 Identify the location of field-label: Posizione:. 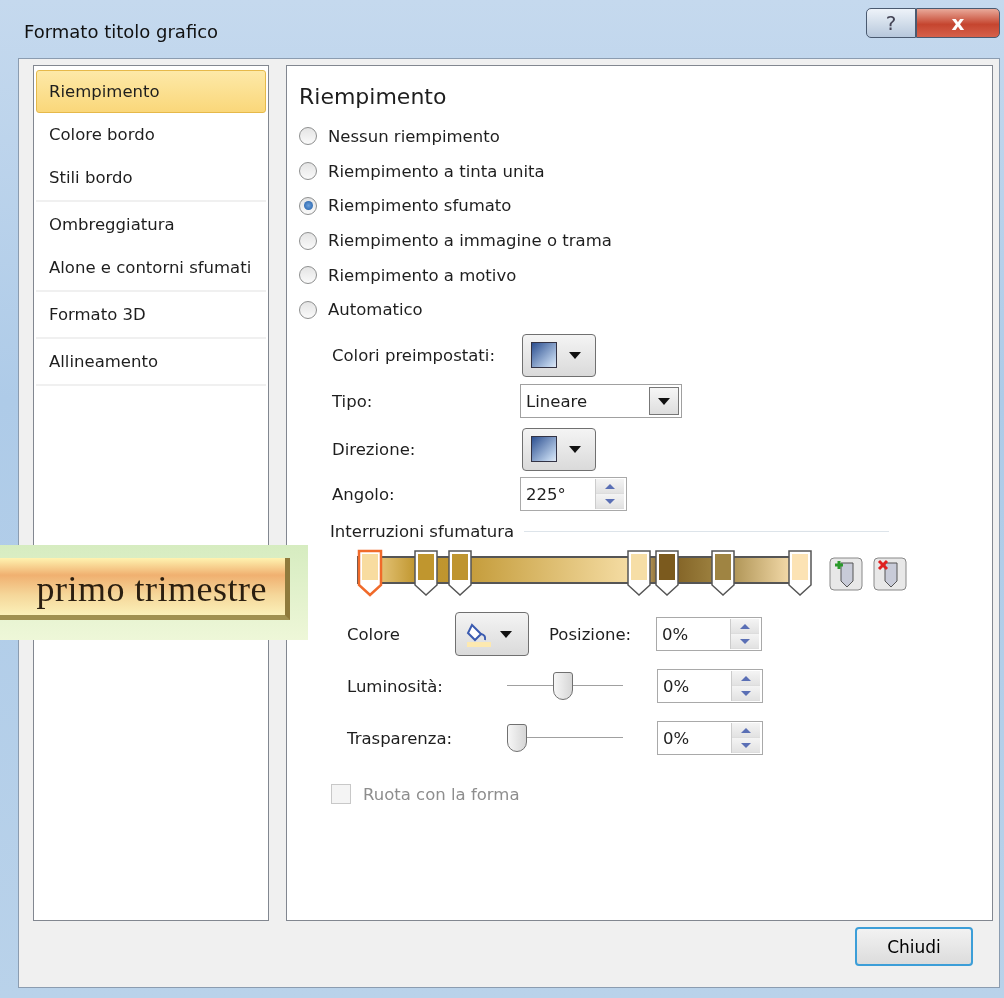
(591, 634).